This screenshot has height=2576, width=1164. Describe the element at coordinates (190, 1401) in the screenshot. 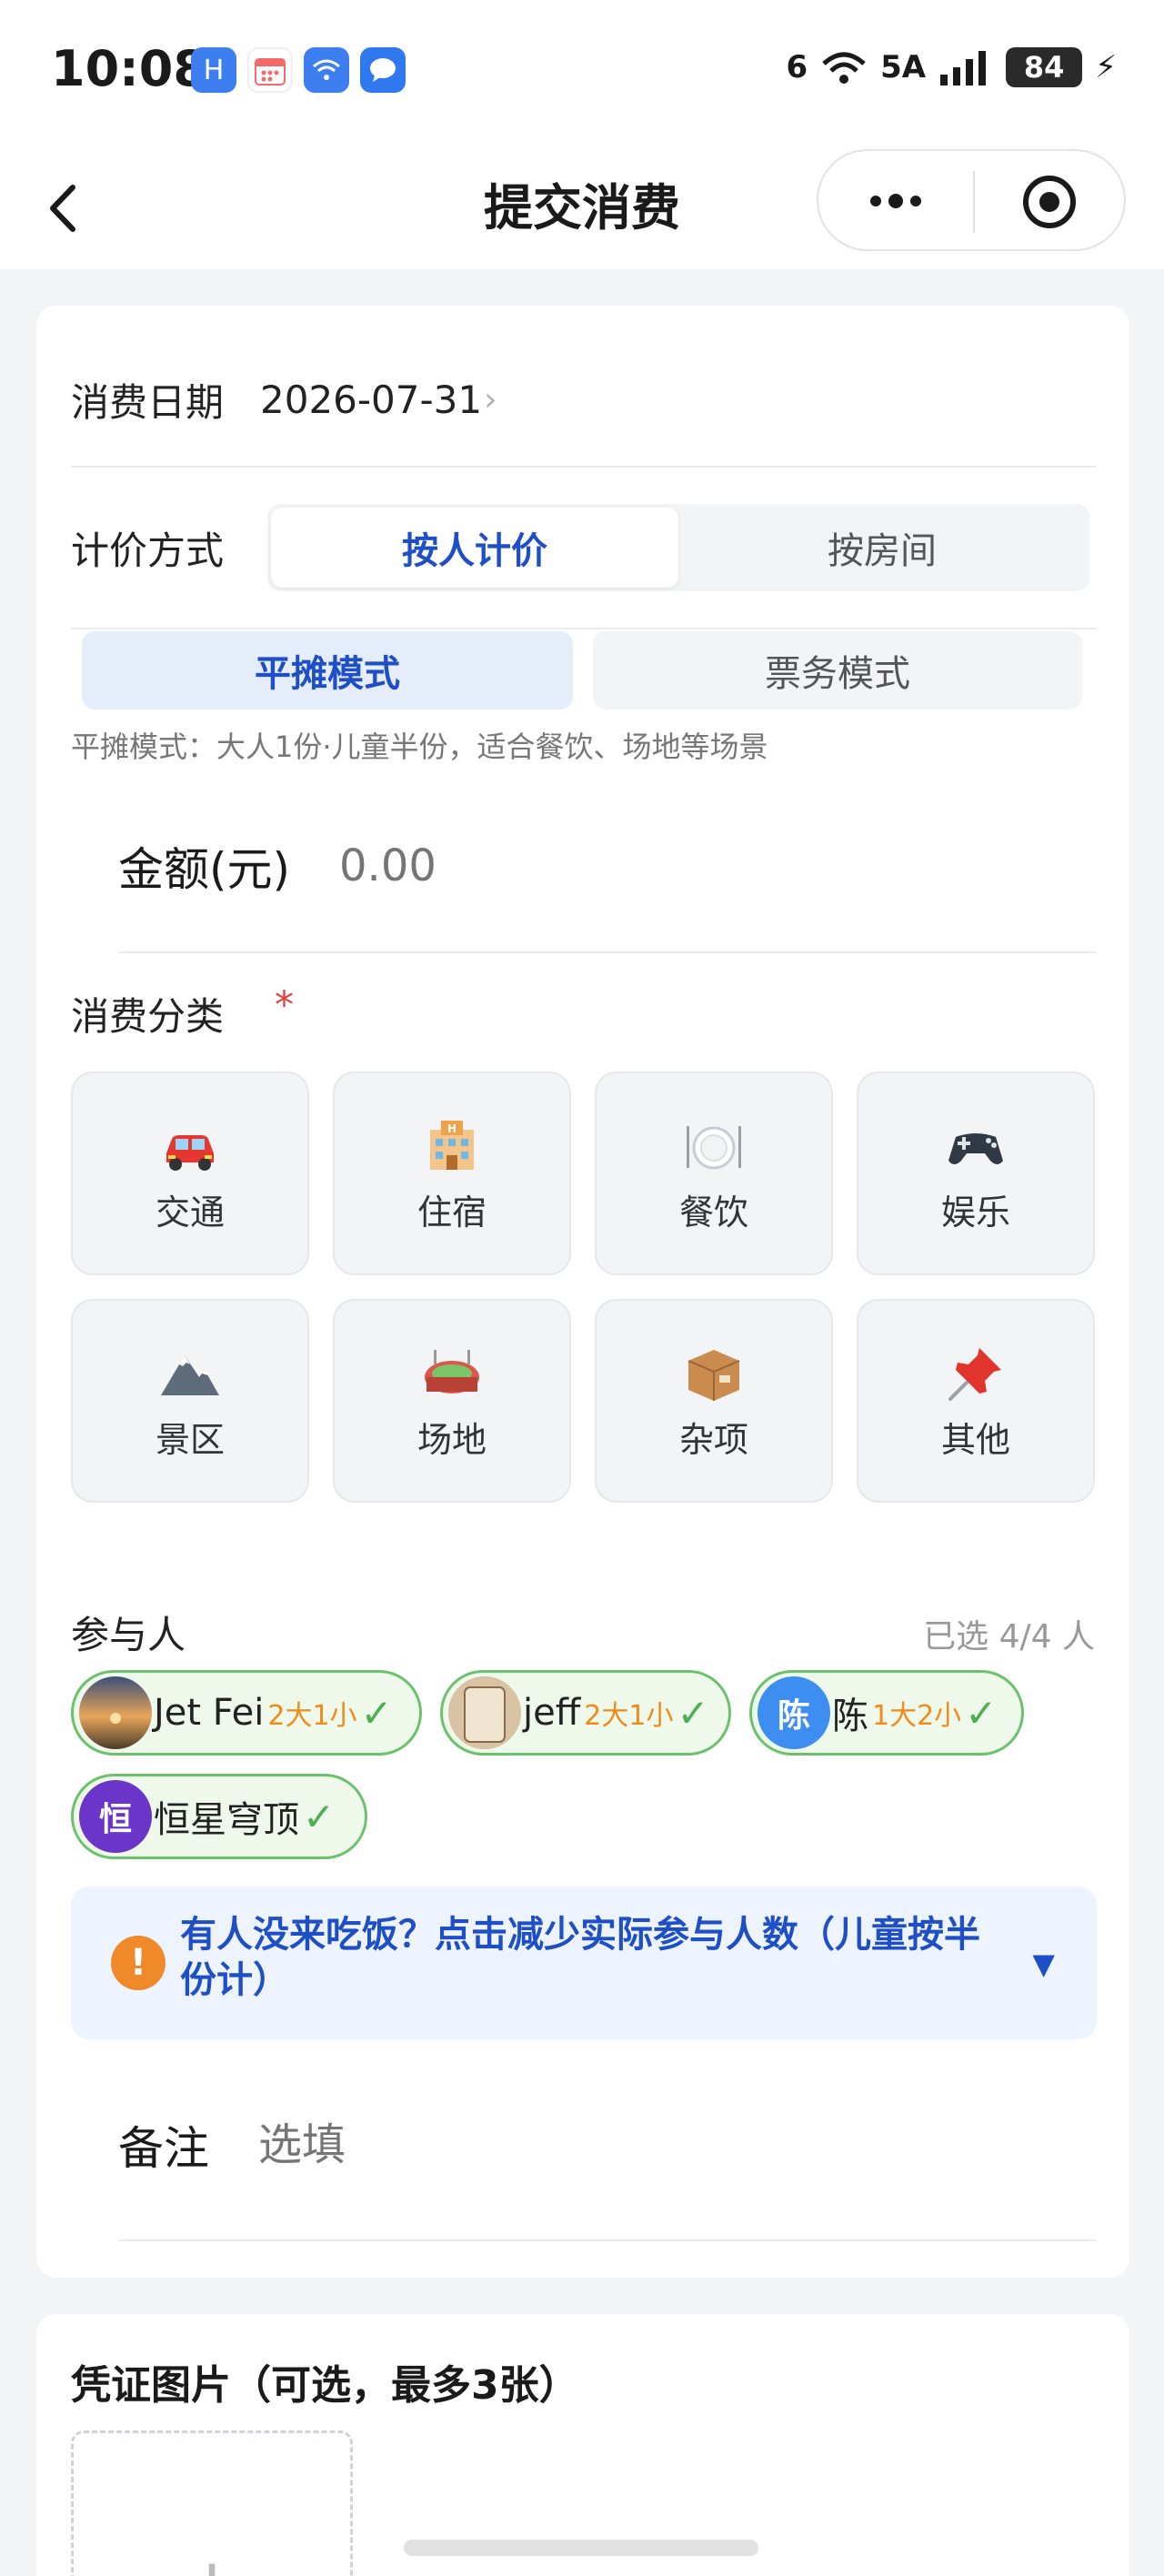

I see `category-scenic: 景区` at that location.